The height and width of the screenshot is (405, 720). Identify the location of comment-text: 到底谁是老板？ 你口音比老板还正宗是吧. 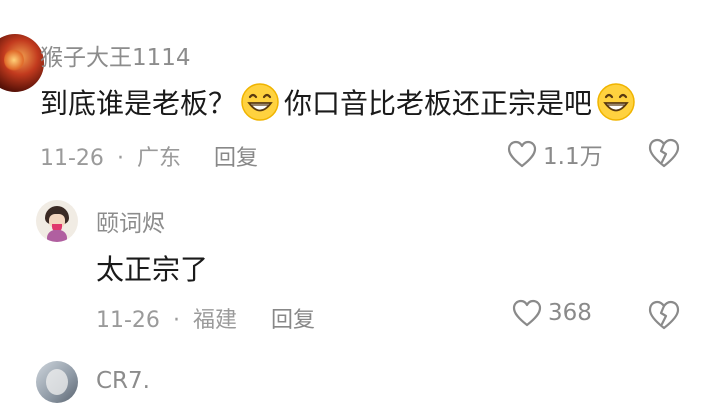
(340, 102).